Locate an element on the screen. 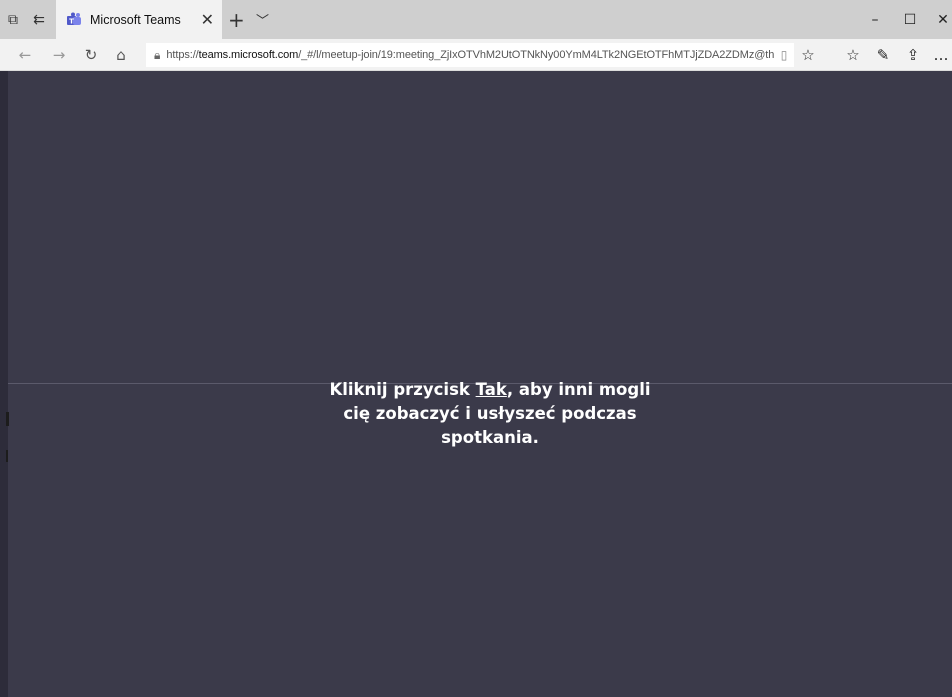 The image size is (952, 697). home-icon: ⌂ is located at coordinates (121, 55).